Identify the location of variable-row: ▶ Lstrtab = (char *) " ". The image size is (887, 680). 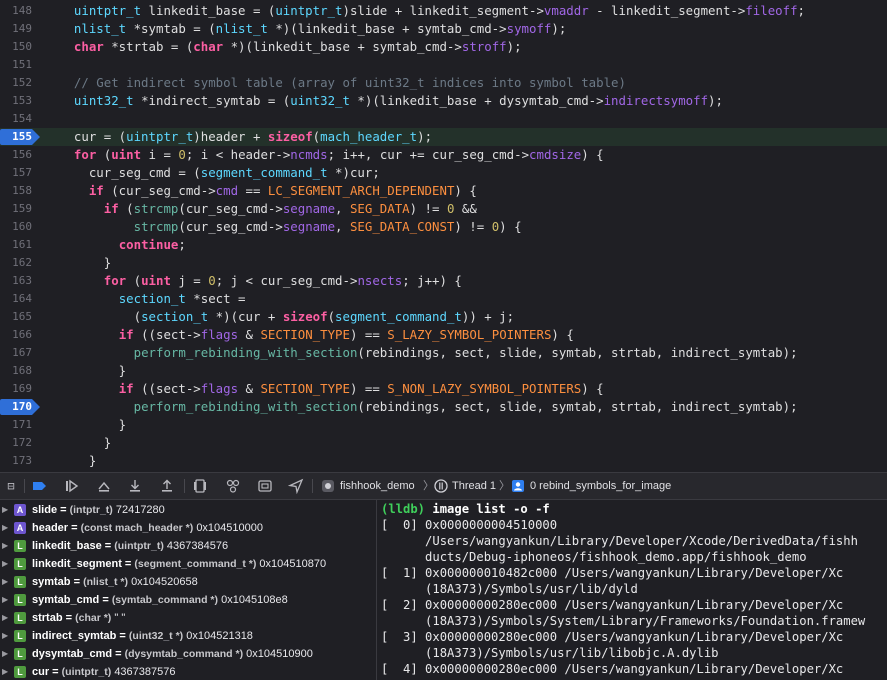
(188, 618).